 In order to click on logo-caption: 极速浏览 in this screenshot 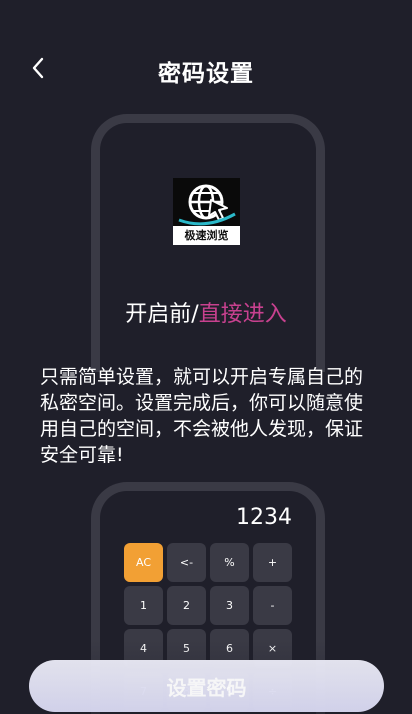, I will do `click(206, 235)`.